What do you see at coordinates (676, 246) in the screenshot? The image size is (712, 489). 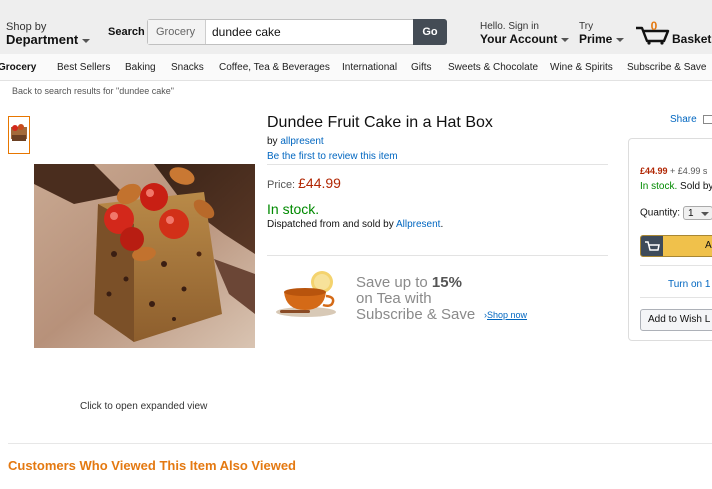 I see `add-to-basket-button: Ad` at bounding box center [676, 246].